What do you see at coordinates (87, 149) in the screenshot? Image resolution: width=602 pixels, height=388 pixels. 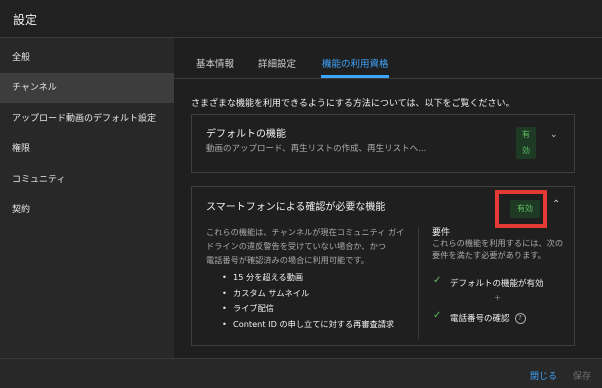 I see `sidebar-item-permissions: 権限` at bounding box center [87, 149].